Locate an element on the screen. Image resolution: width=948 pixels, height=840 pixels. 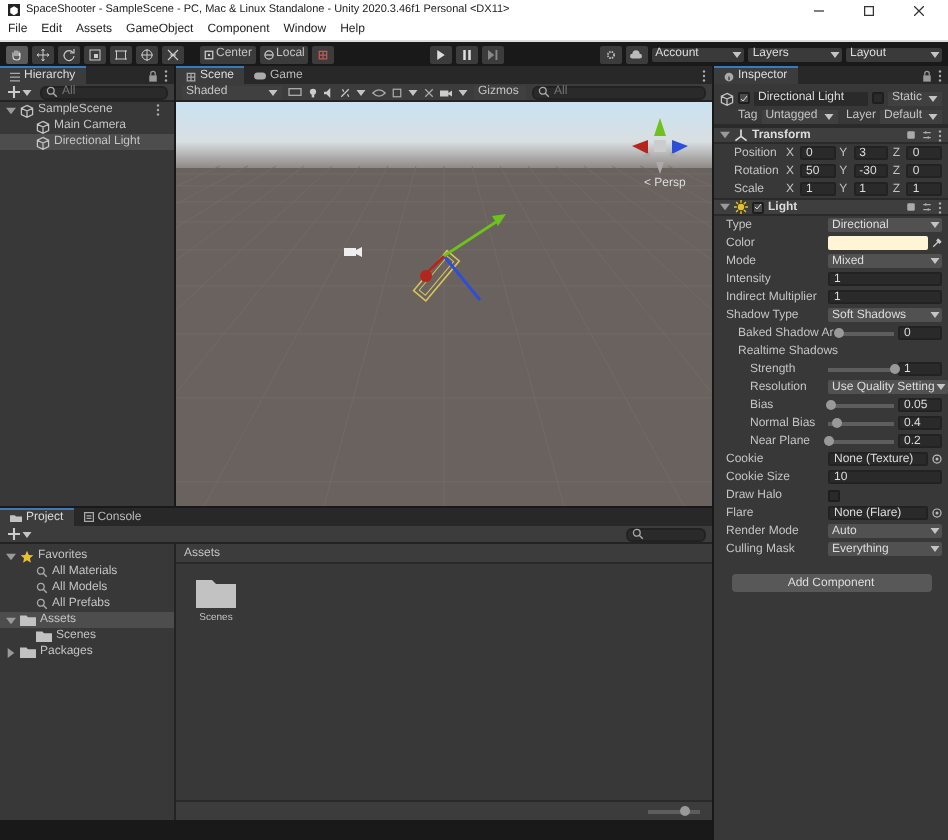
pause-button is located at coordinates (467, 54).